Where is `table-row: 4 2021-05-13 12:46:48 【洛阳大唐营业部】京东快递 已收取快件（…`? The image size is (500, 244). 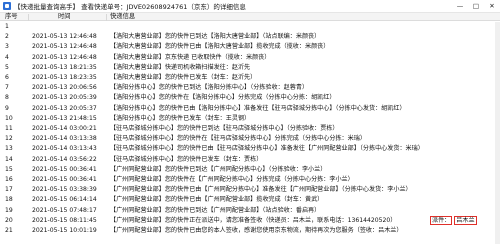
table-row: 4 2021-05-13 12:46:48 【洛阳大唐营业部】京东快递 已收取快件（… is located at coordinates (250, 58).